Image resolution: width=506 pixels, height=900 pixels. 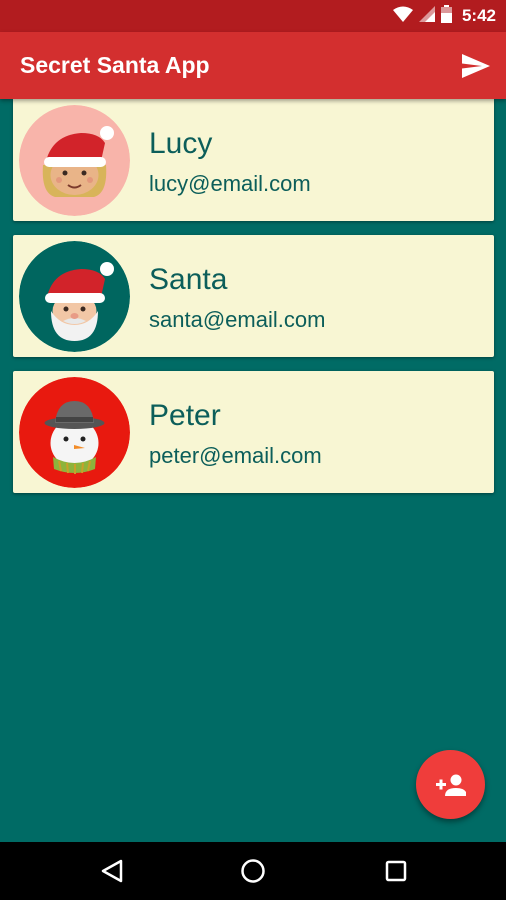 I want to click on santa-avatar, so click(x=74, y=296).